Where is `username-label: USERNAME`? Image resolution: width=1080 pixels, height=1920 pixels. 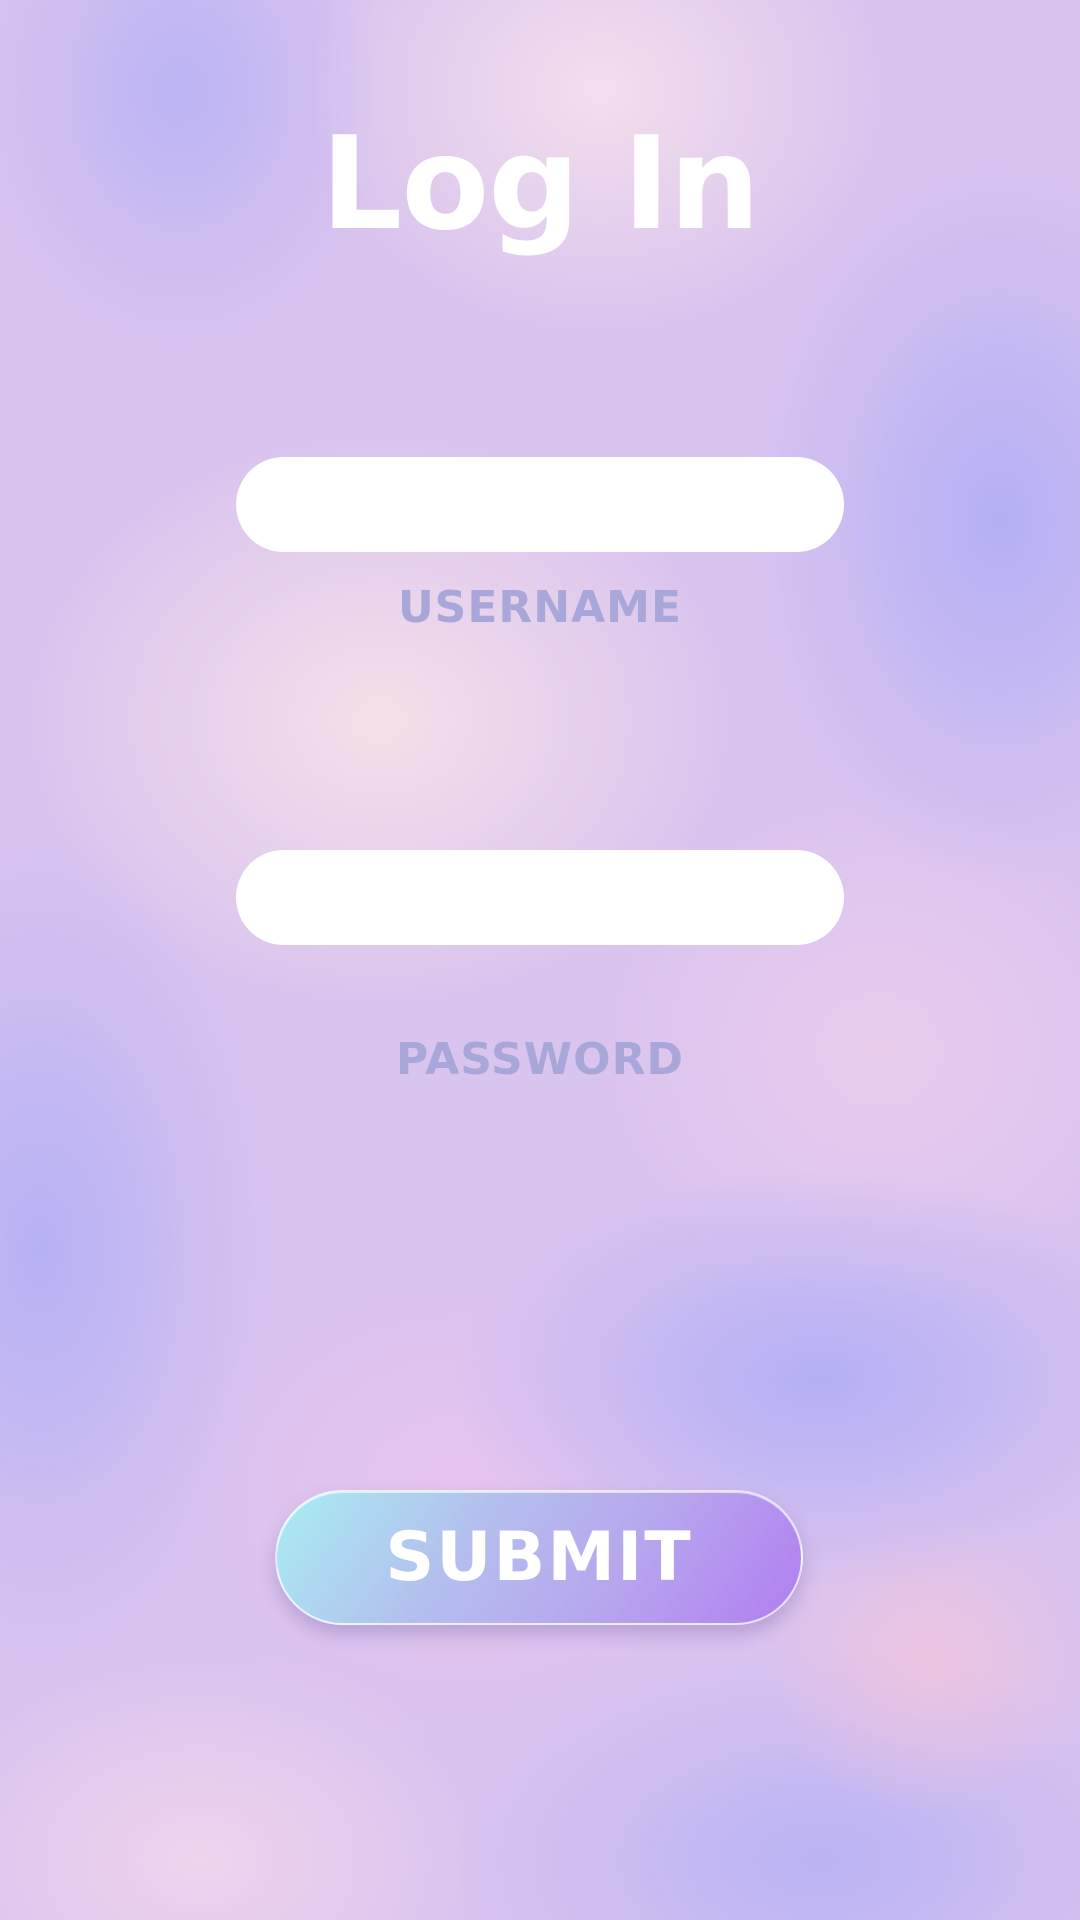 username-label: USERNAME is located at coordinates (540, 607).